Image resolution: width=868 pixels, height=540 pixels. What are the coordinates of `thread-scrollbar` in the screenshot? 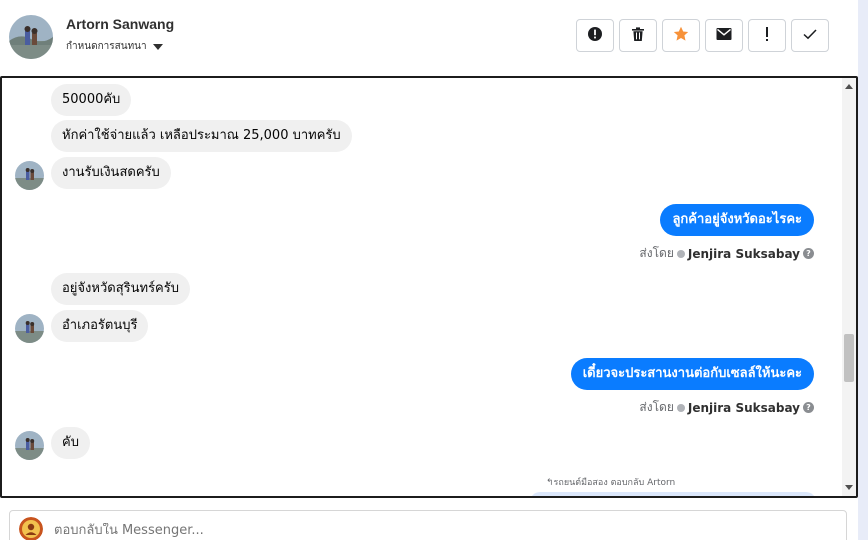 It's located at (849, 287).